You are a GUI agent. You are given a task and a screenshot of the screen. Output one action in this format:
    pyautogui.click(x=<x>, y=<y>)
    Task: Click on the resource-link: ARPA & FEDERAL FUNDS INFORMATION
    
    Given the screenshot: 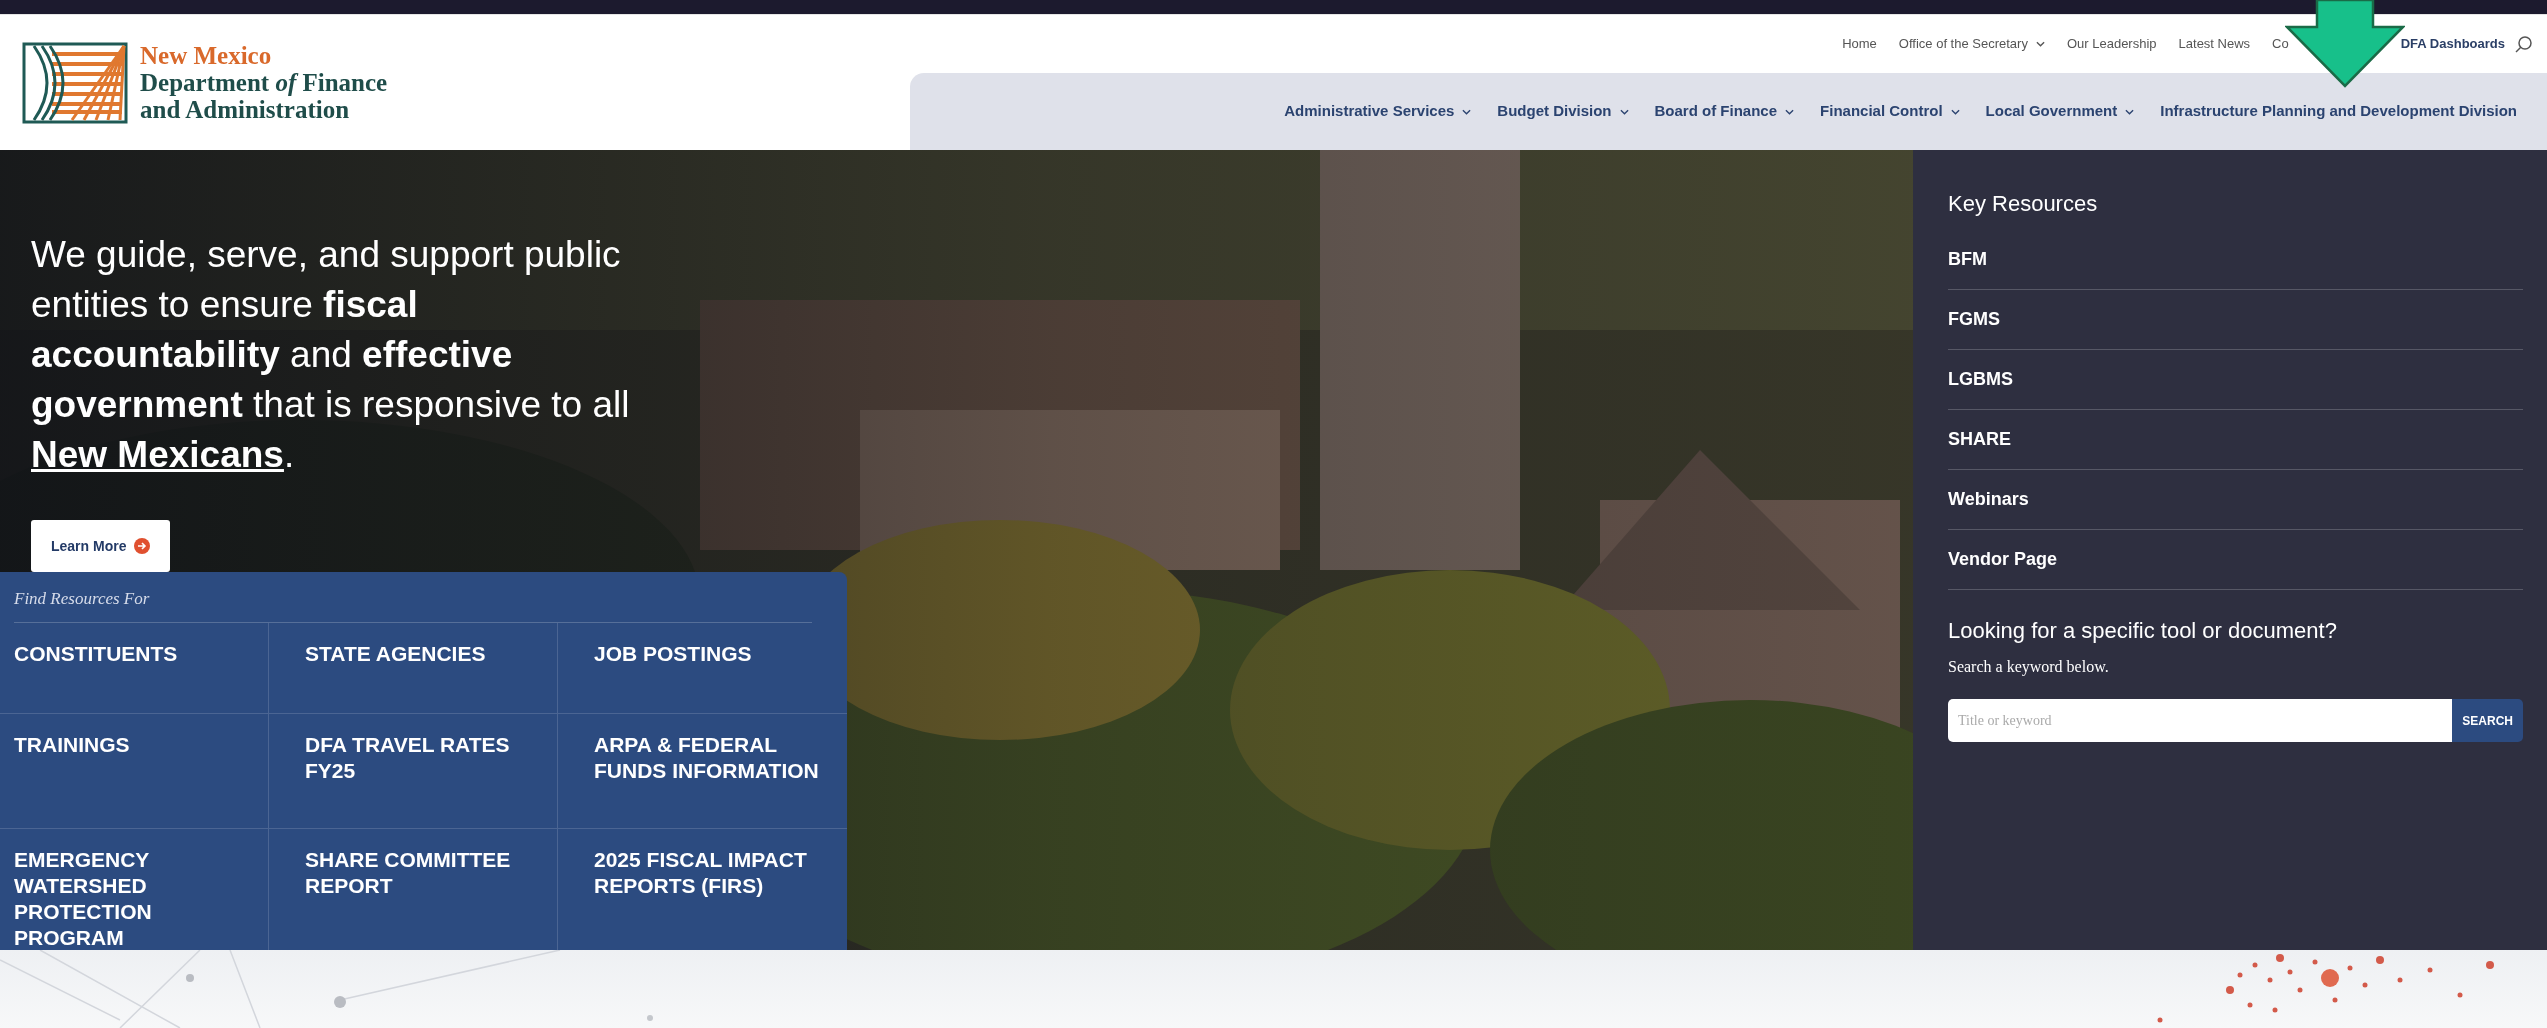 What is the action you would take?
    pyautogui.click(x=713, y=757)
    